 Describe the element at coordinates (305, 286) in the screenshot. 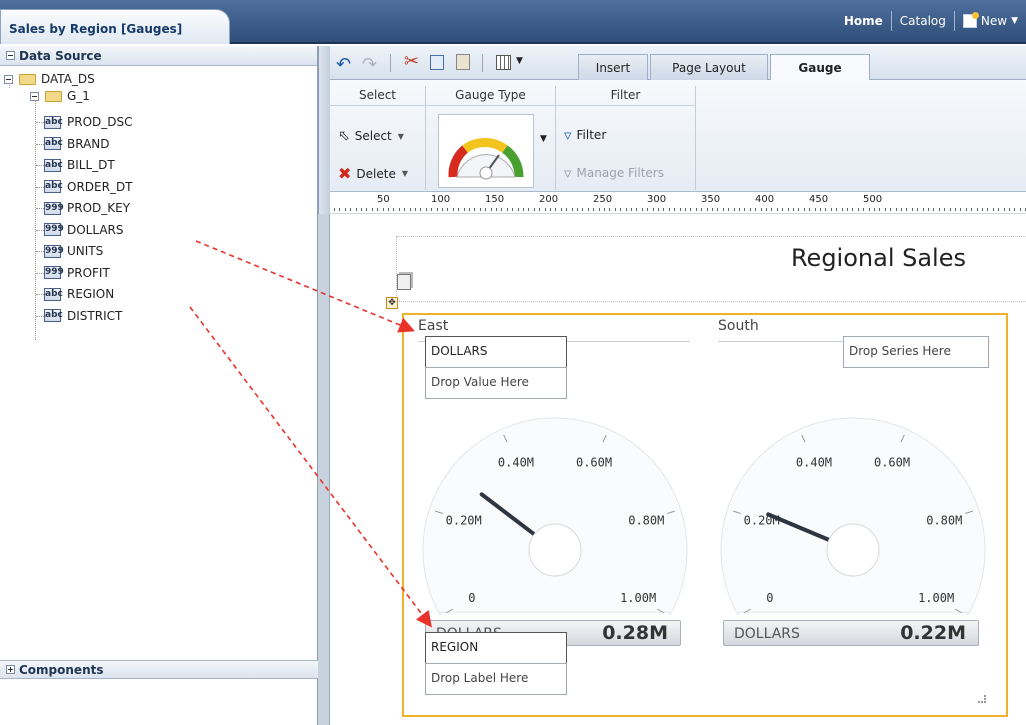

I see `arrow-dollars` at that location.